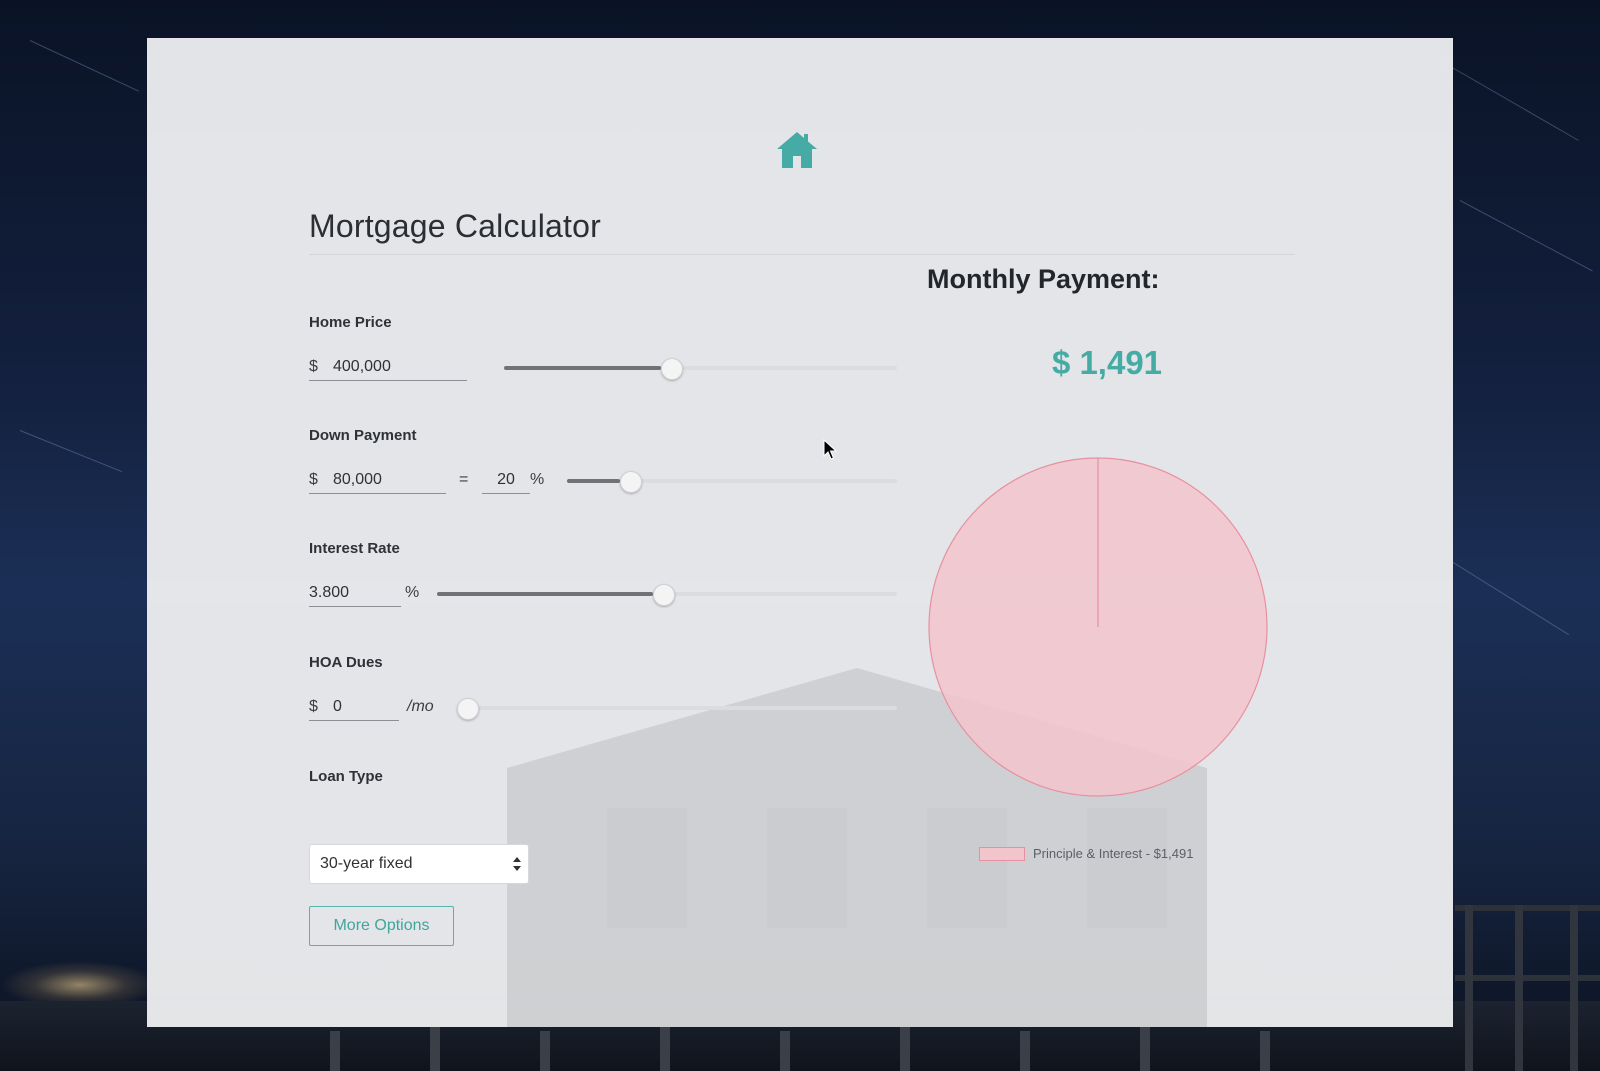 The image size is (1600, 1071). I want to click on home-price-input: 400,000, so click(388, 368).